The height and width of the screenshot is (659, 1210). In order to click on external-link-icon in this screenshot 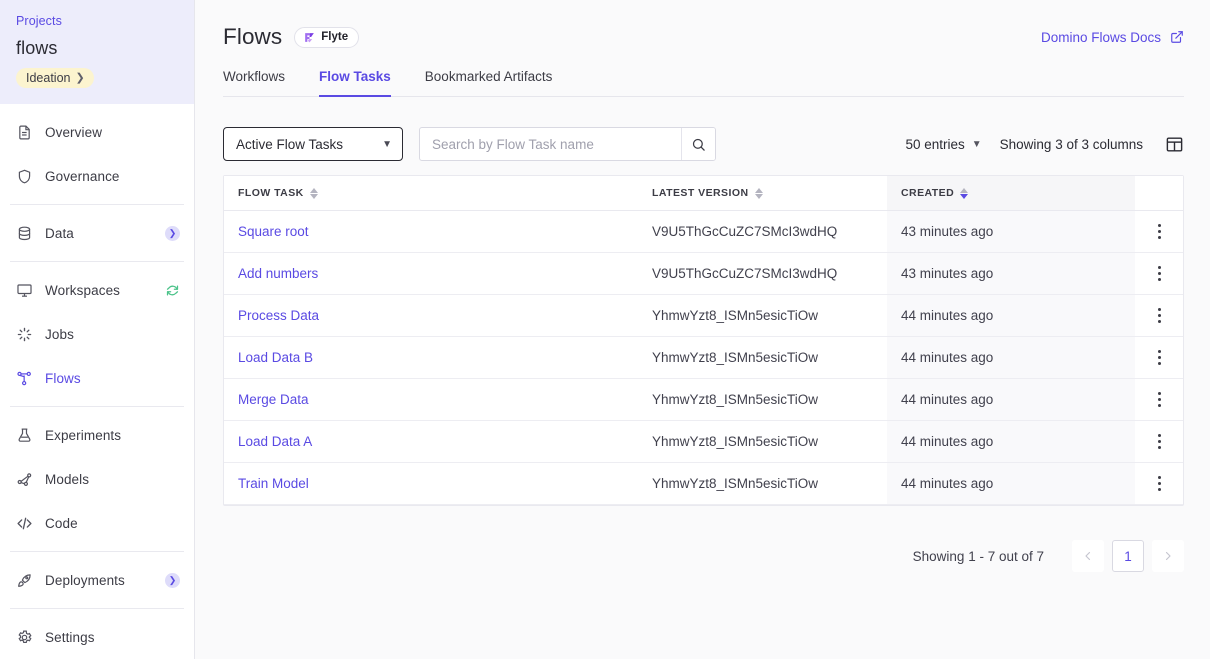, I will do `click(1177, 37)`.